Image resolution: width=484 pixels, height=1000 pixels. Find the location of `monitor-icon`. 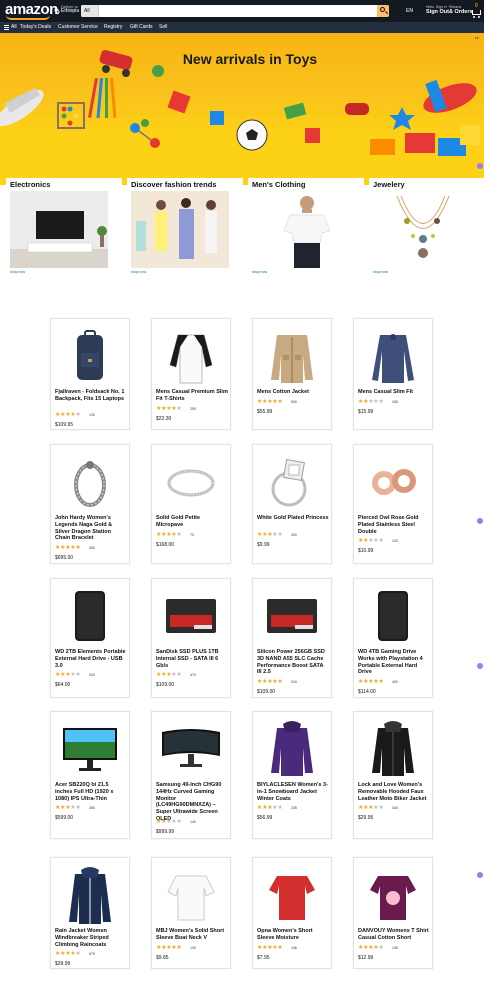

monitor-icon is located at coordinates (90, 749).